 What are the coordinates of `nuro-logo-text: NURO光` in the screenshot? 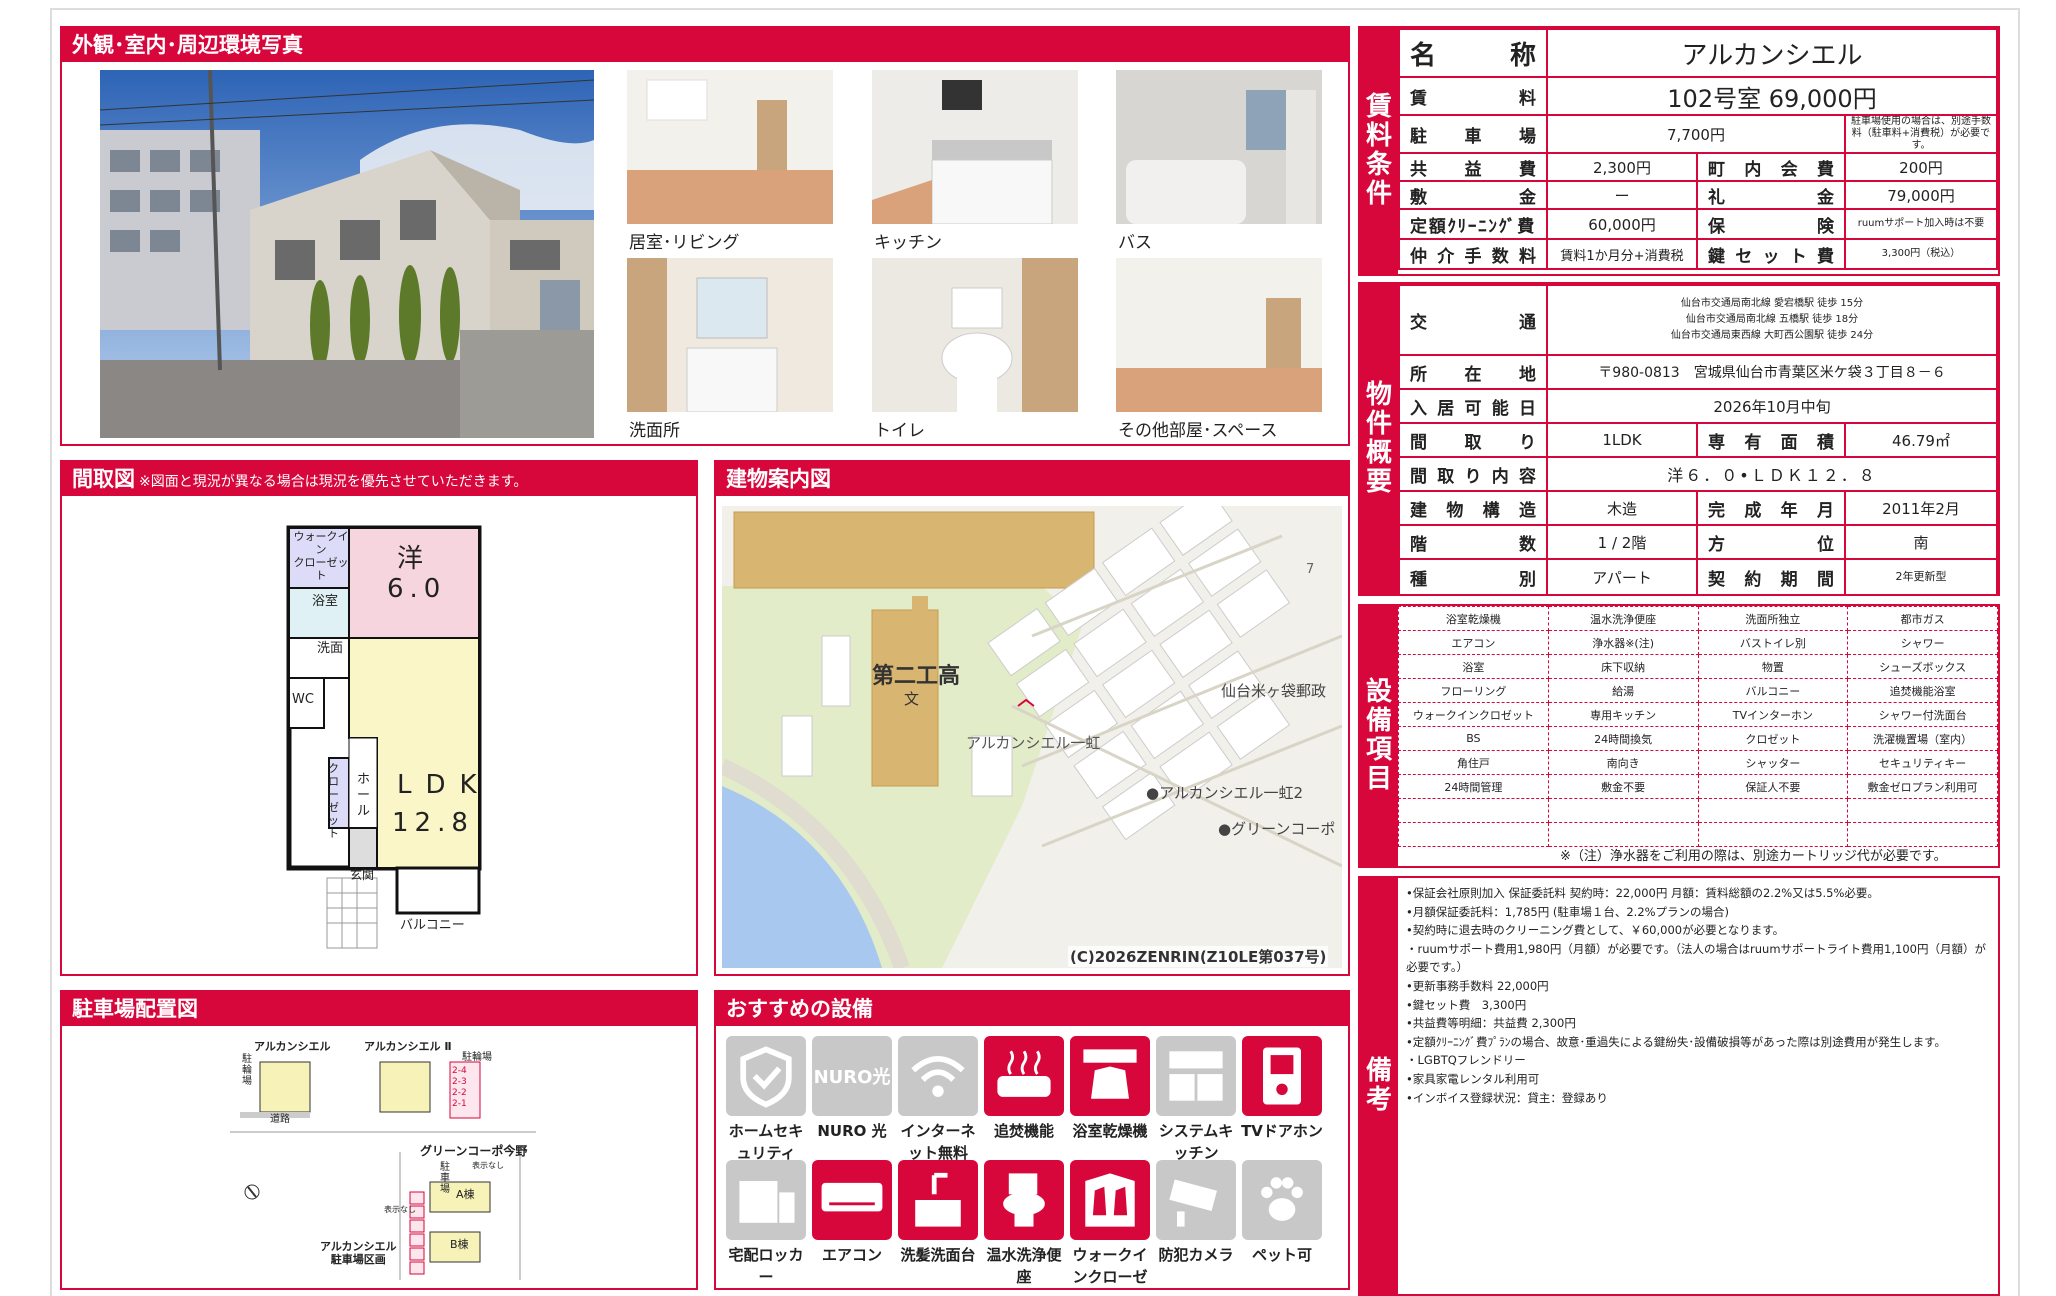 It's located at (852, 1077).